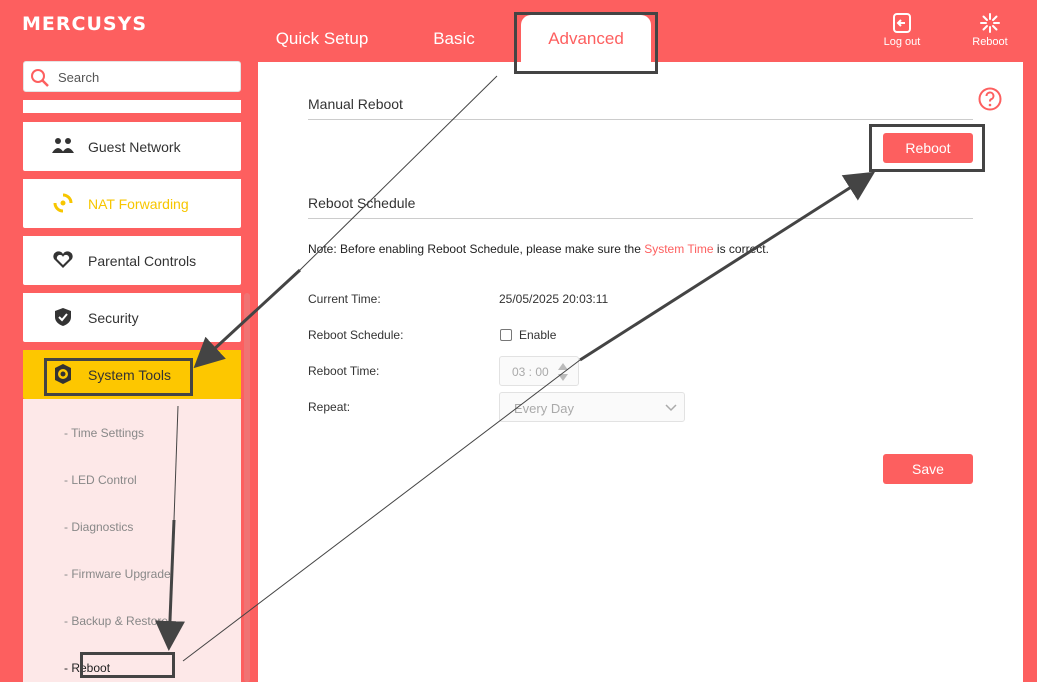  I want to click on search-box, so click(132, 76).